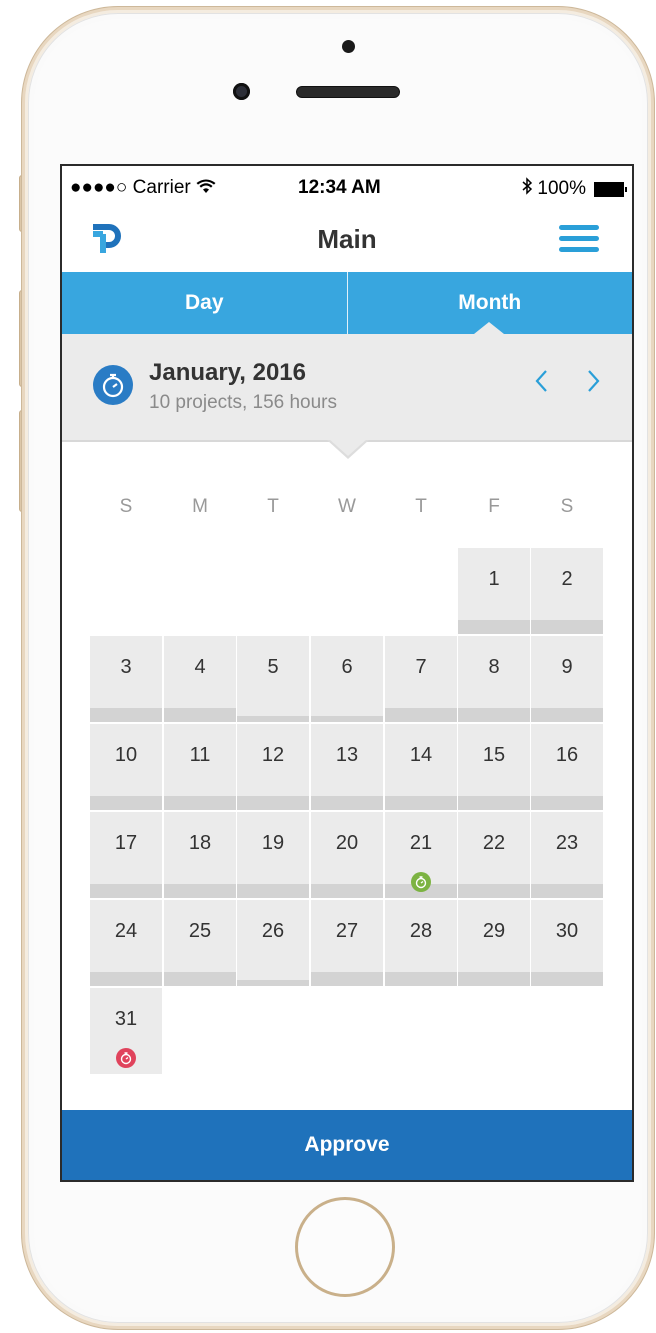  What do you see at coordinates (421, 931) in the screenshot?
I see `day-number: 28` at bounding box center [421, 931].